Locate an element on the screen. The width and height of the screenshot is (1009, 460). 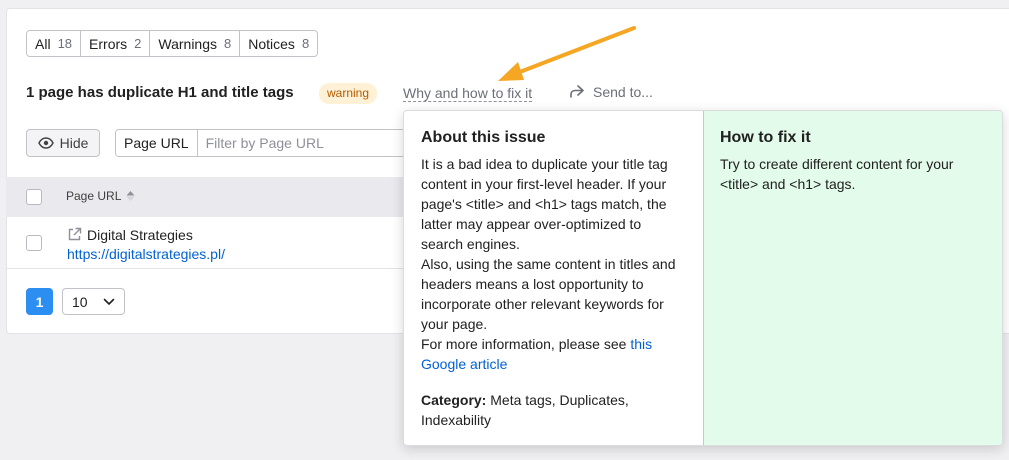
page-url-filter: Page URL is located at coordinates (265, 143).